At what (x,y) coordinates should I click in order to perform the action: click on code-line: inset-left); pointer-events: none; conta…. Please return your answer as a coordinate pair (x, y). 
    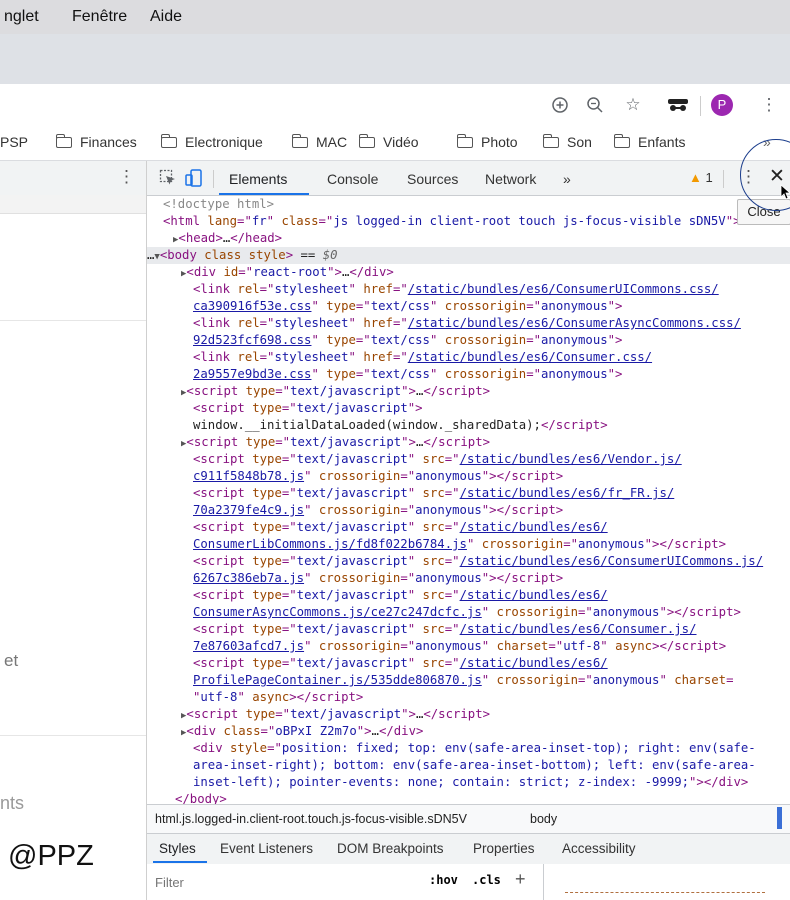
    Looking at the image, I should click on (470, 782).